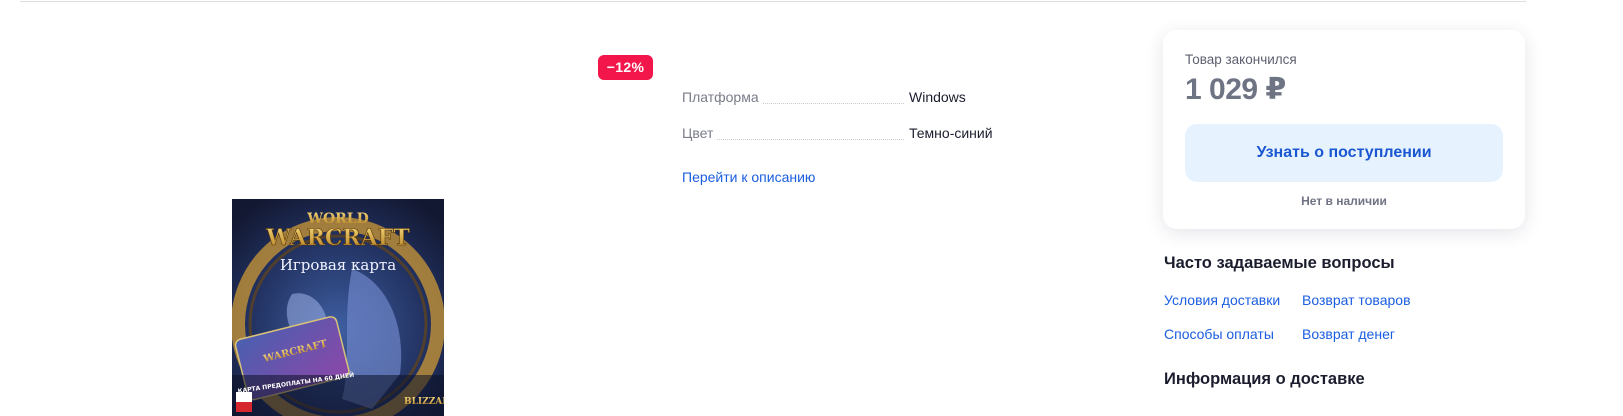 The width and height of the screenshot is (1623, 416). What do you see at coordinates (1344, 153) in the screenshot?
I see `notify-when-available-button: Узнать о поступлении` at bounding box center [1344, 153].